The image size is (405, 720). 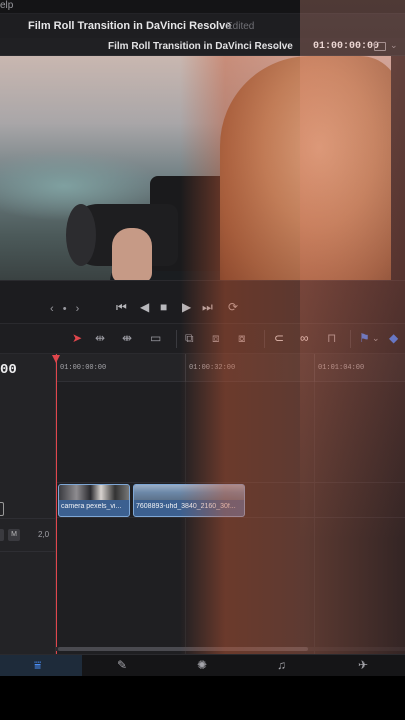 I want to click on link-icon: ∞, so click(x=304, y=338).